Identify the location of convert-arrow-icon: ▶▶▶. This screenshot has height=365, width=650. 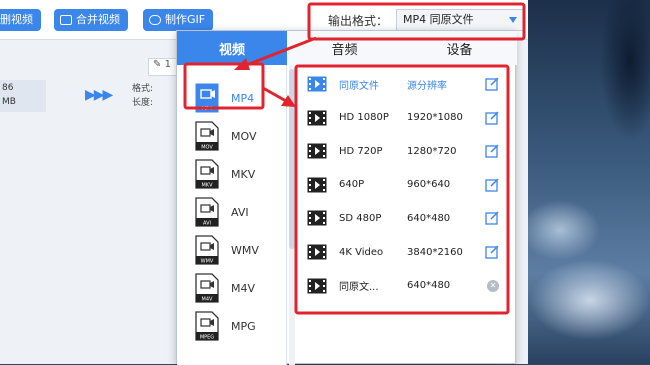
(99, 95).